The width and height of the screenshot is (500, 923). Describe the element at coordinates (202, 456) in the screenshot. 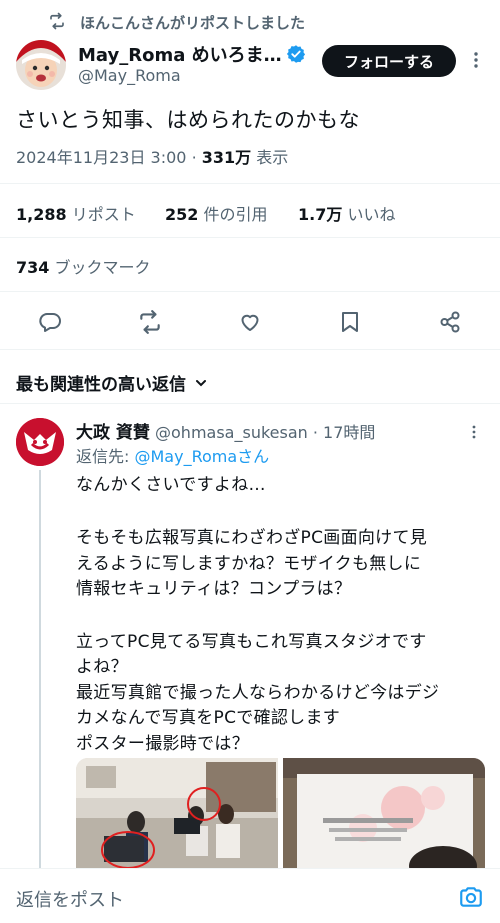

I see `reply-to-user-link: @May_Romaさん` at that location.